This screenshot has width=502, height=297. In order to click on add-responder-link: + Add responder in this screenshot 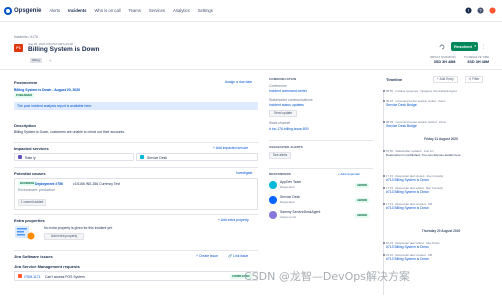, I will do `click(349, 174)`.